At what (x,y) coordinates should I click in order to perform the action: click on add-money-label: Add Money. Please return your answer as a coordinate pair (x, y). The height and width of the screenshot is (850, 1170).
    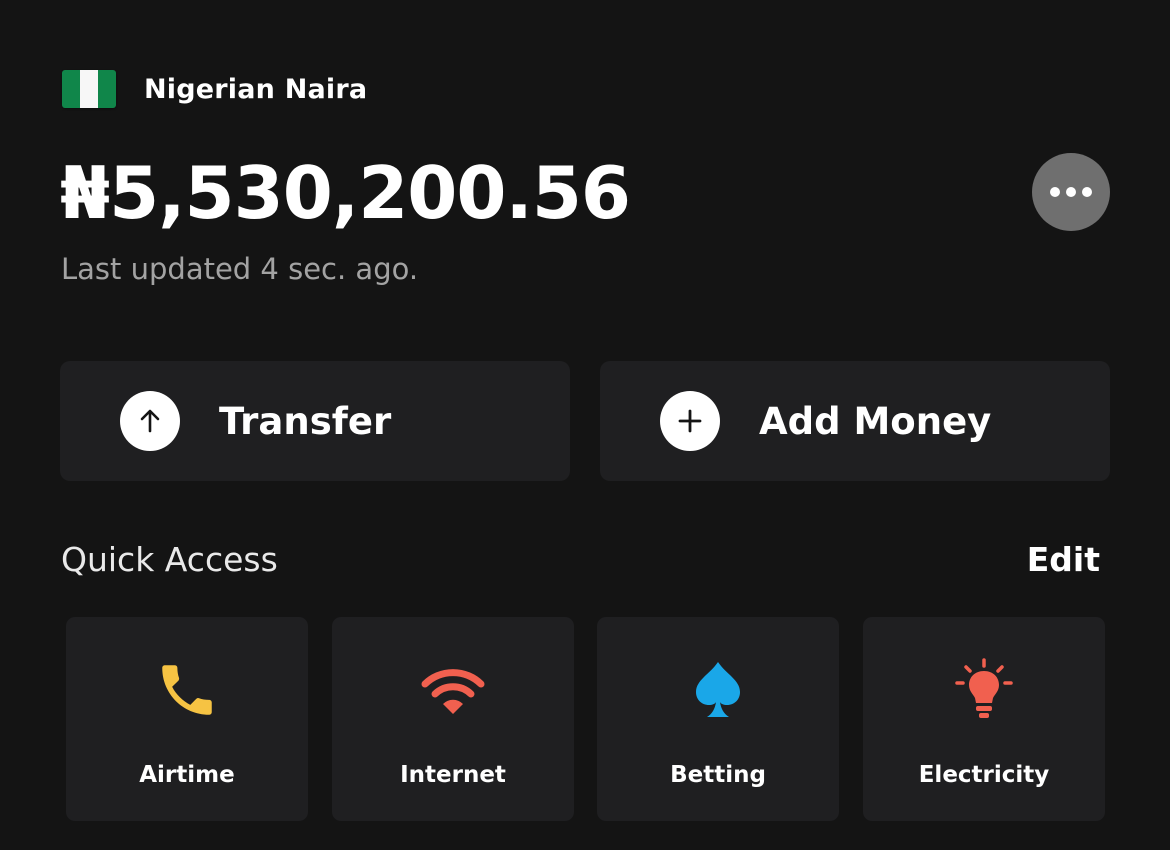
    Looking at the image, I should click on (875, 421).